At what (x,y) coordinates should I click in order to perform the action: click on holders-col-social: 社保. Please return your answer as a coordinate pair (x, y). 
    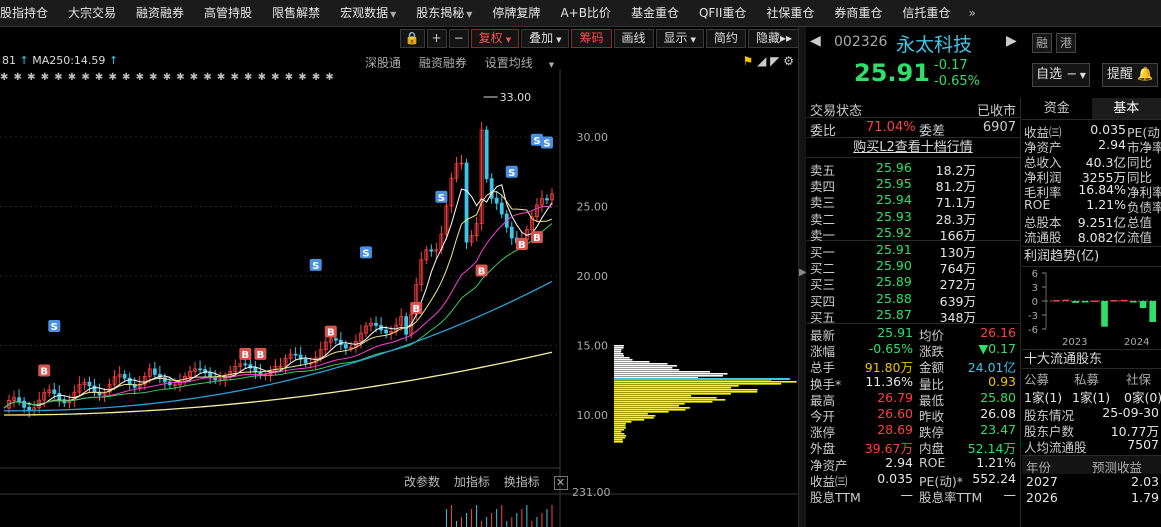
    Looking at the image, I should click on (1139, 379).